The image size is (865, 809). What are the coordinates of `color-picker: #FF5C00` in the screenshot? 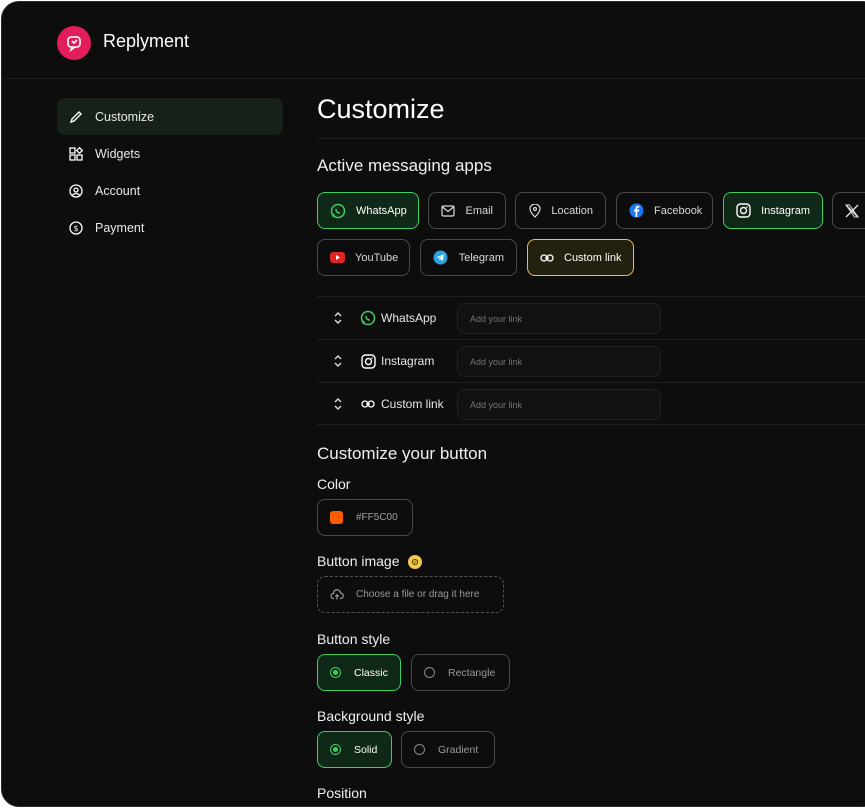 It's located at (365, 517).